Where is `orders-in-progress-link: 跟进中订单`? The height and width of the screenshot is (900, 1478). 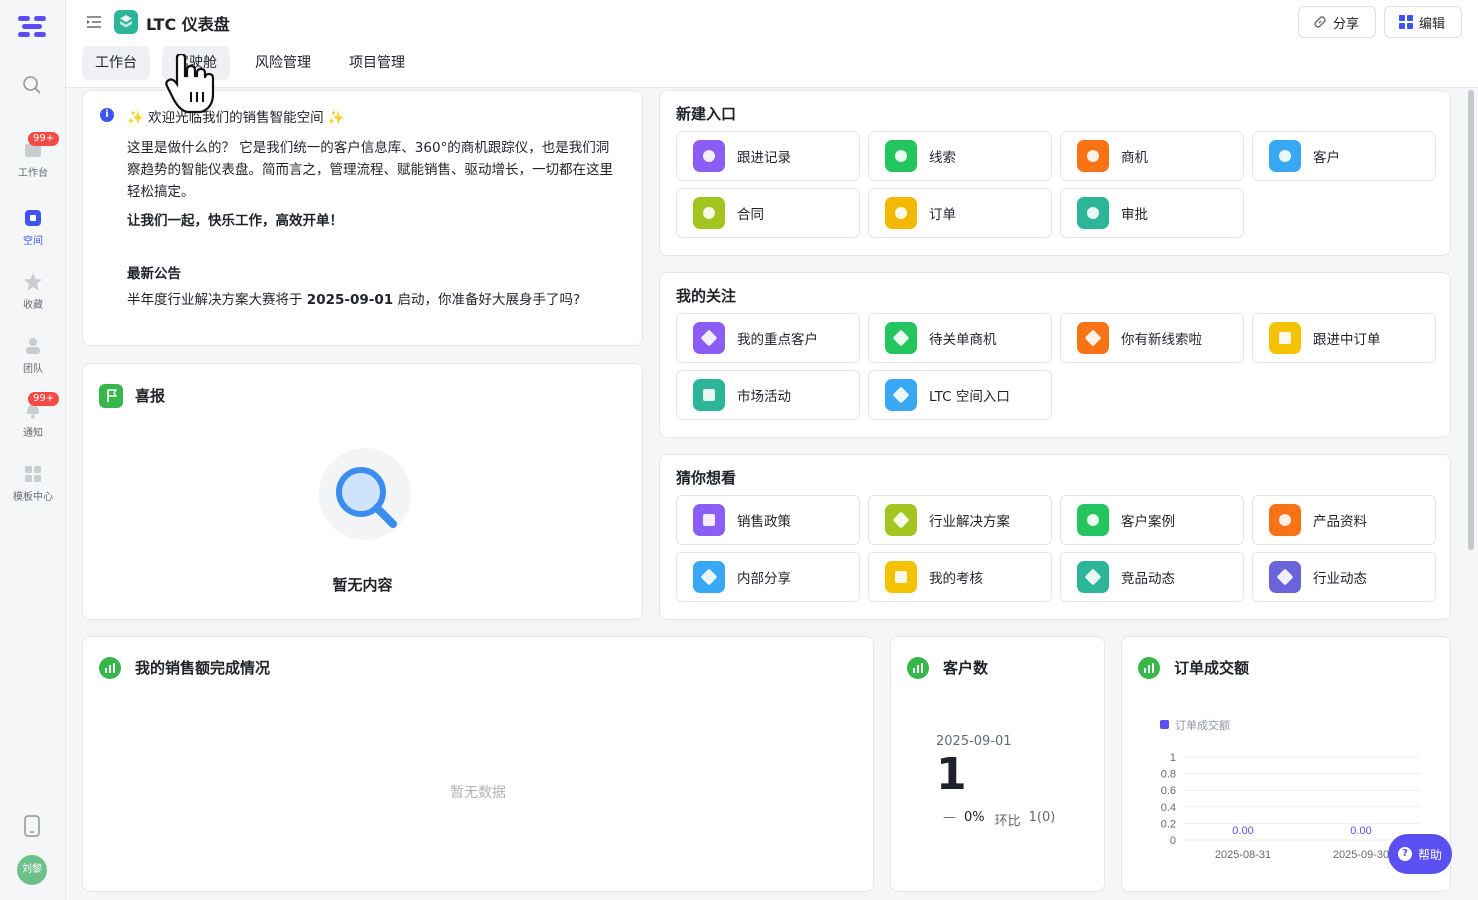 orders-in-progress-link: 跟进中订单 is located at coordinates (1344, 338).